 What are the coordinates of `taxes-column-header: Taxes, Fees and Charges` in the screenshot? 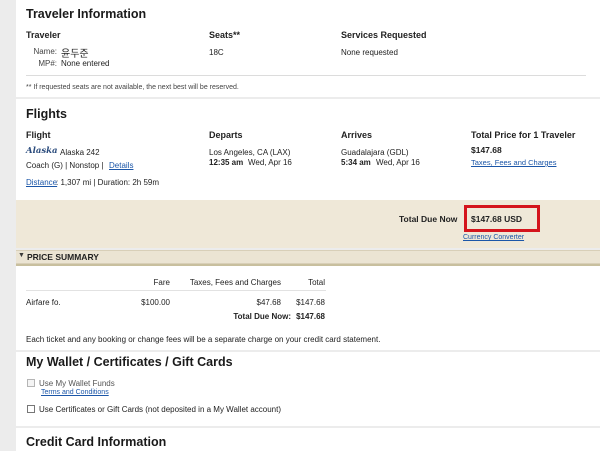 It's located at (235, 282).